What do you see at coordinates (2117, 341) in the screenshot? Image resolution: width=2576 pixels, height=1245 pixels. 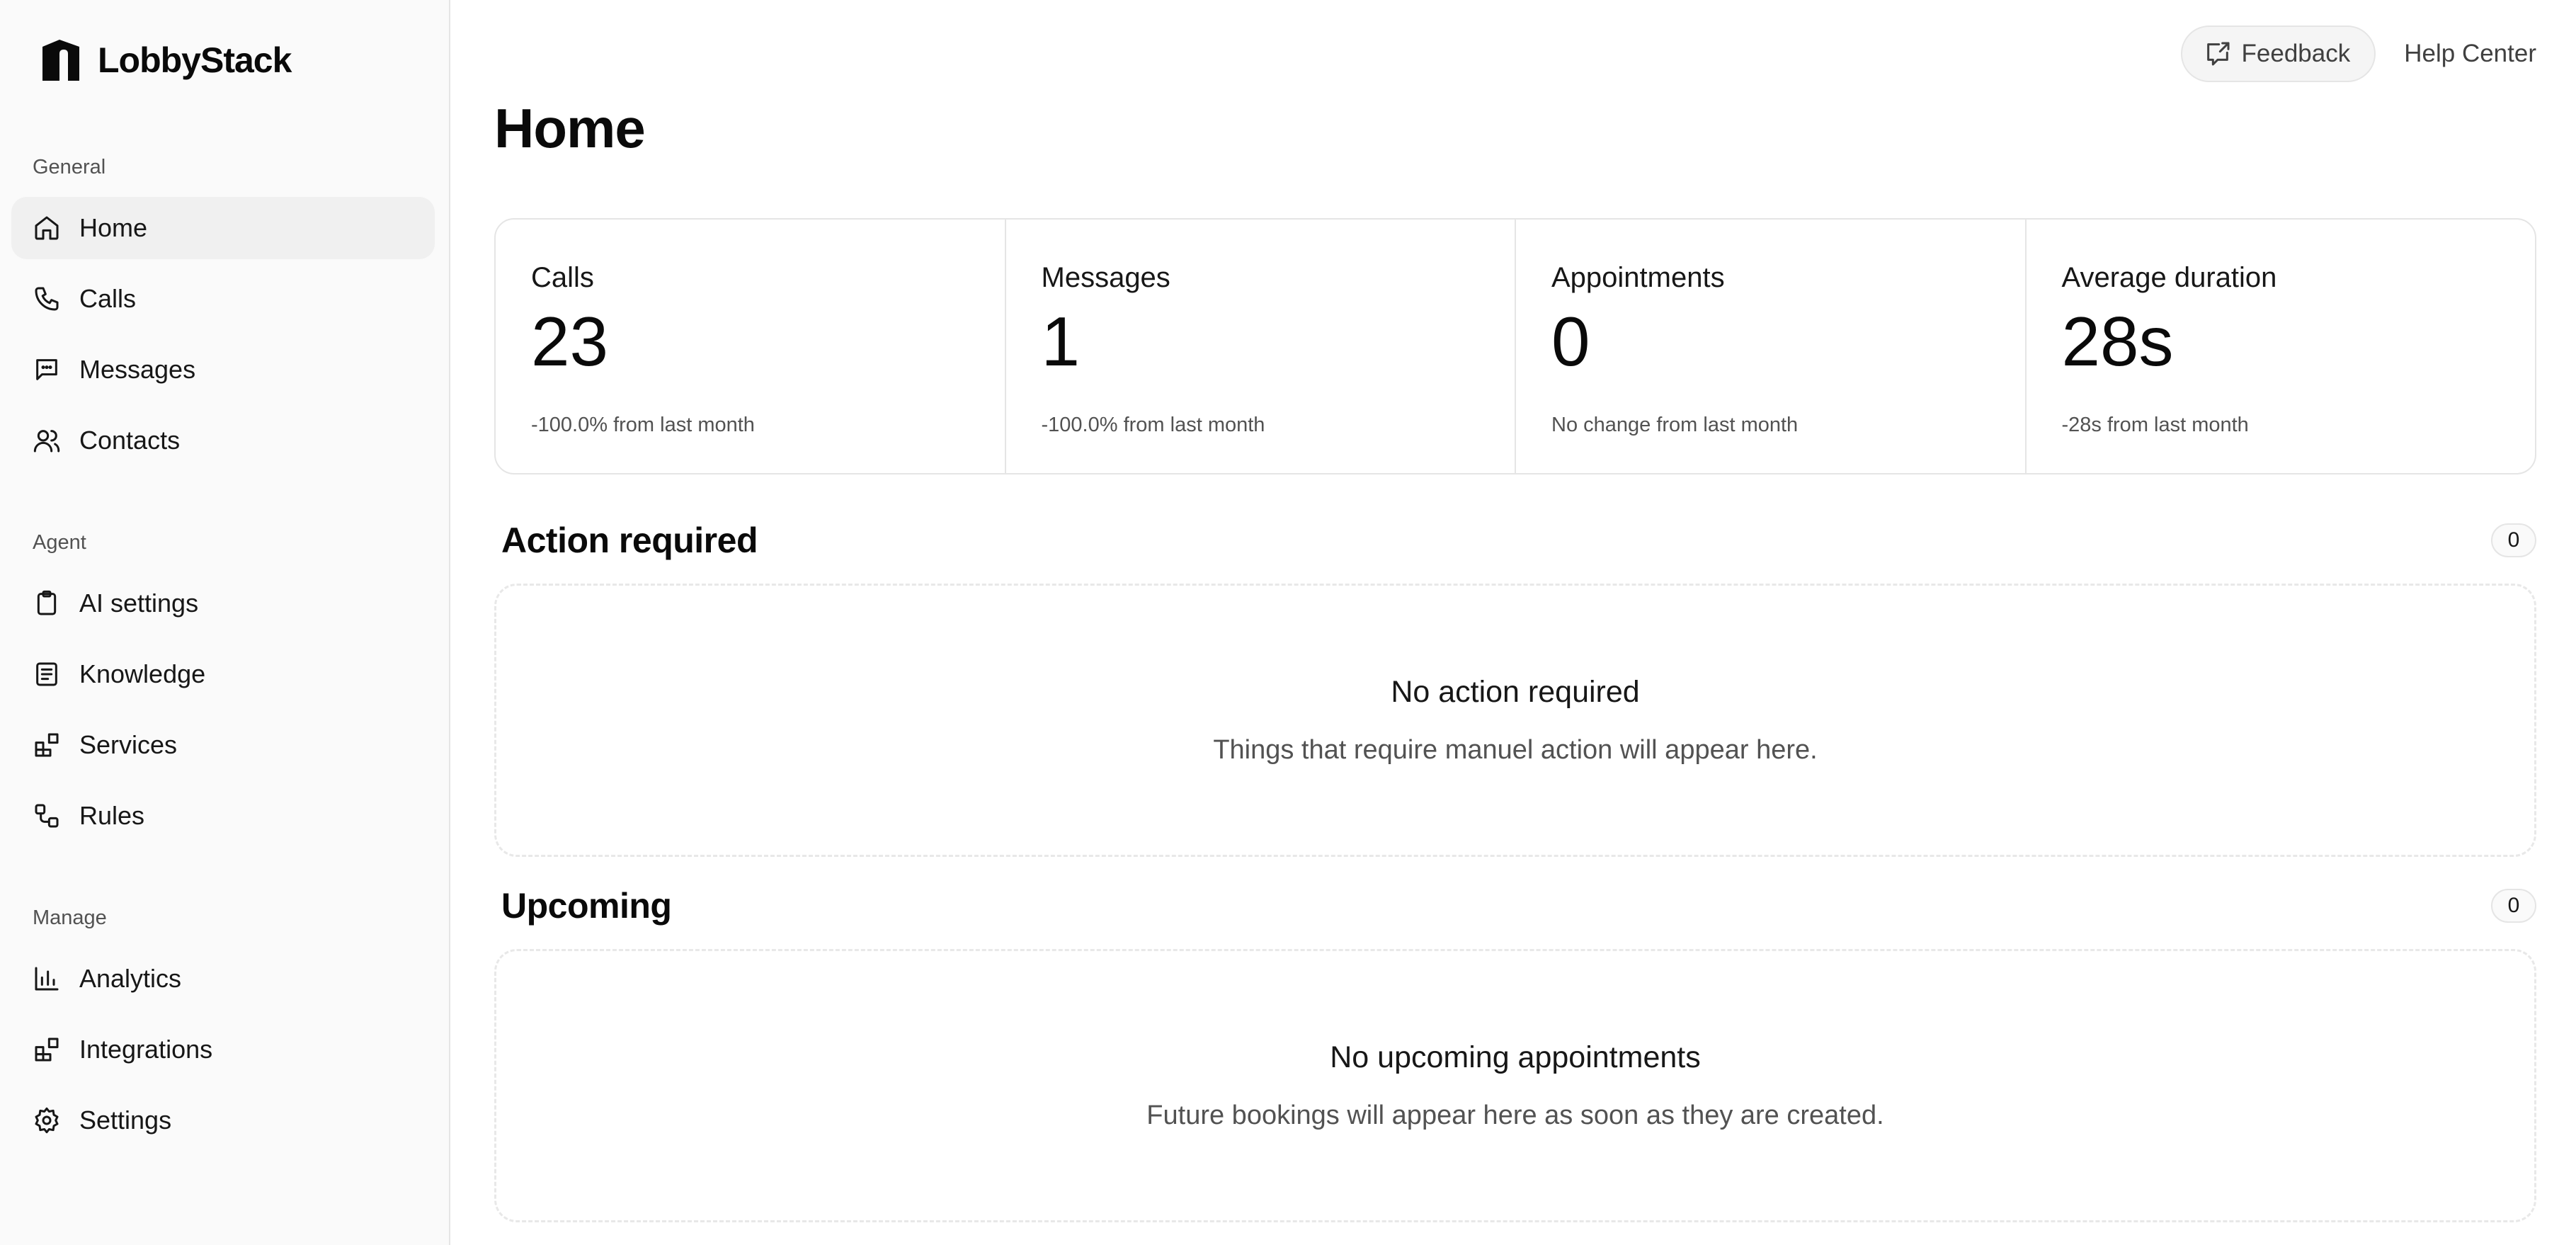 I see `stat-value: 28s` at bounding box center [2117, 341].